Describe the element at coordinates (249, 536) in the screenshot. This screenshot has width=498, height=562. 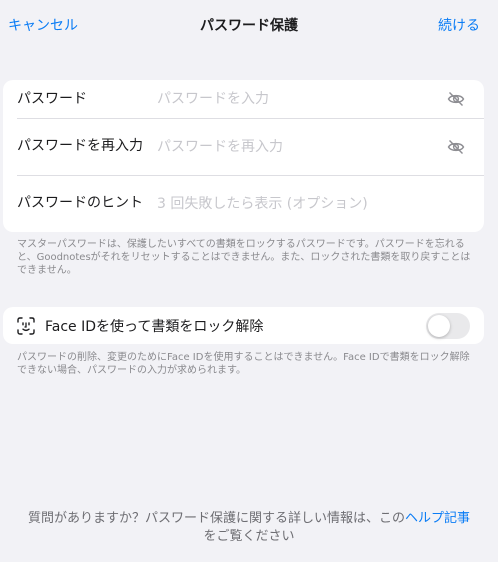
I see `help-text-suffix: をご覧ください` at that location.